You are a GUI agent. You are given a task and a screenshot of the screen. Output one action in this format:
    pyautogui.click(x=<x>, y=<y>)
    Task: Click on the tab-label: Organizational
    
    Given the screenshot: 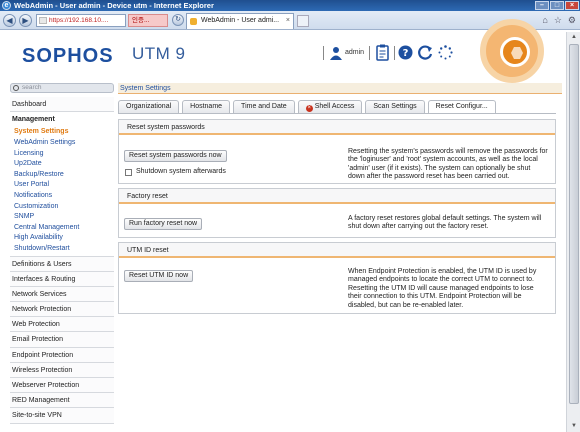 What is the action you would take?
    pyautogui.click(x=149, y=106)
    